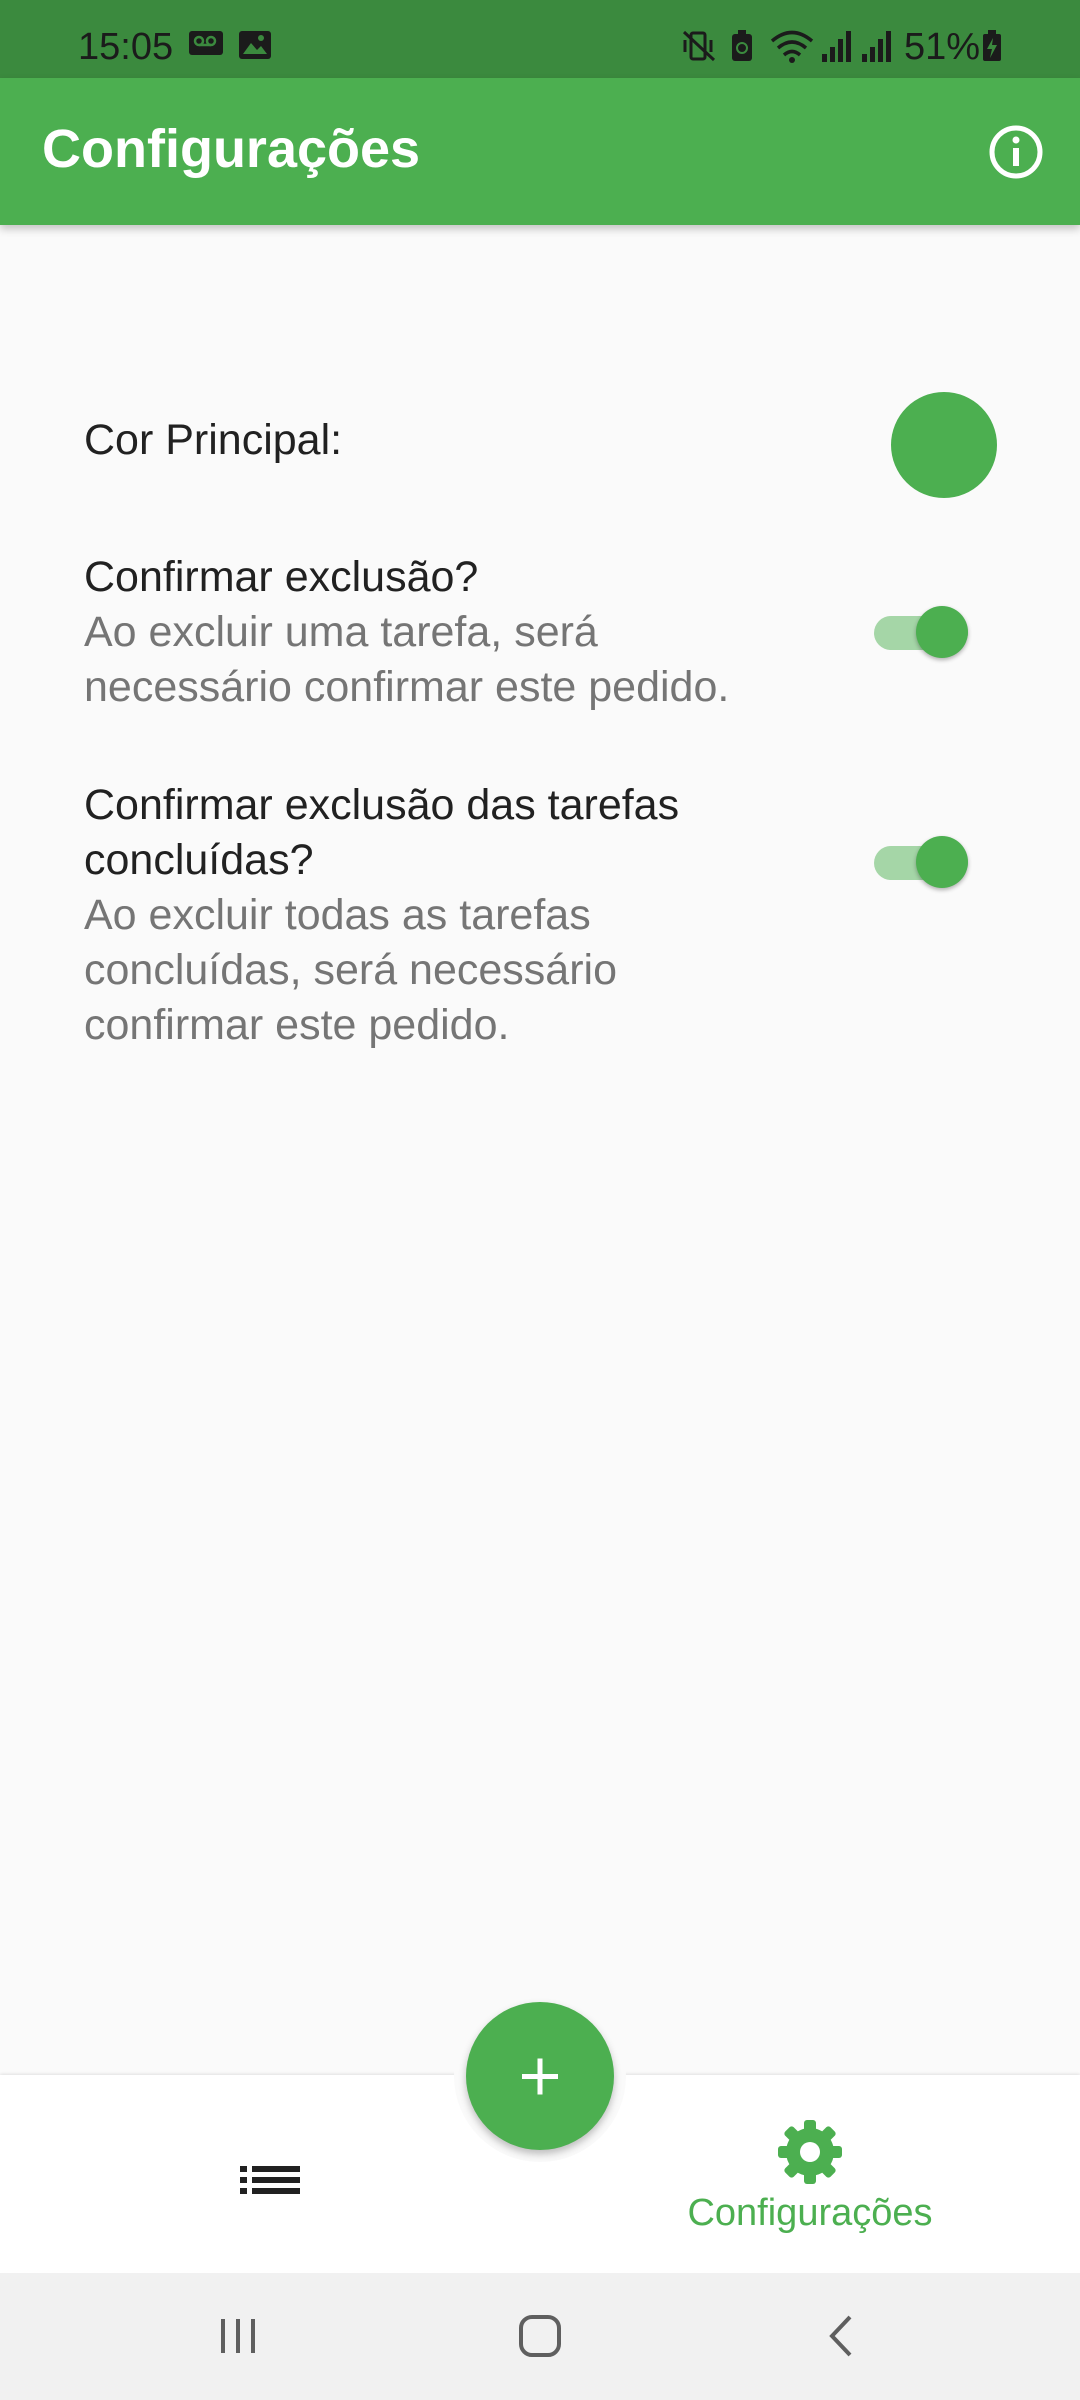  Describe the element at coordinates (992, 45) in the screenshot. I see `battery-icon` at that location.